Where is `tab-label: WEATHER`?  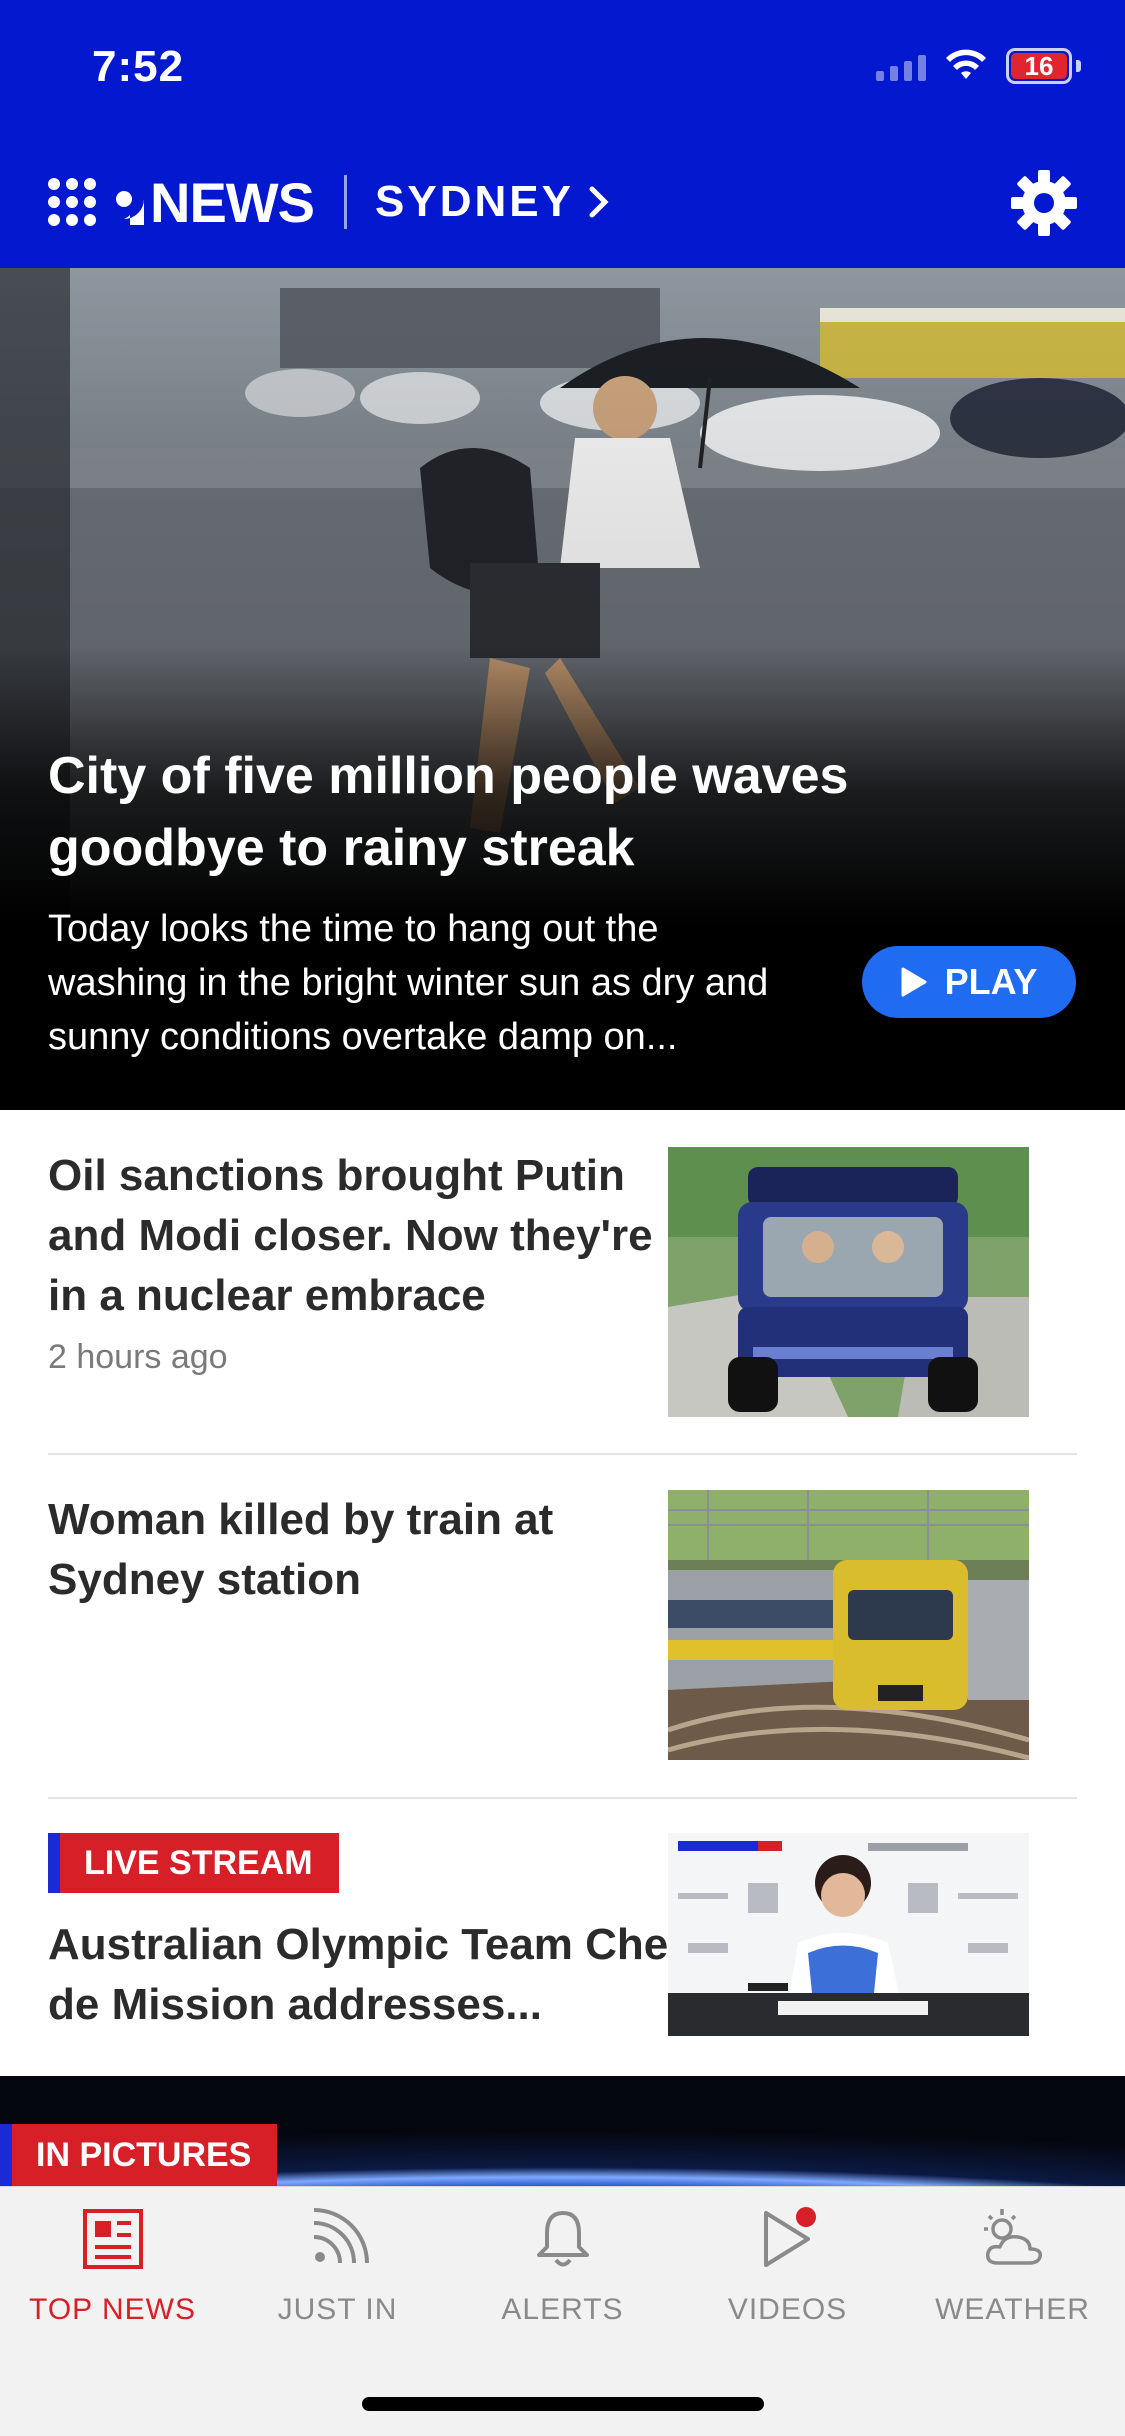 tab-label: WEATHER is located at coordinates (1012, 2309).